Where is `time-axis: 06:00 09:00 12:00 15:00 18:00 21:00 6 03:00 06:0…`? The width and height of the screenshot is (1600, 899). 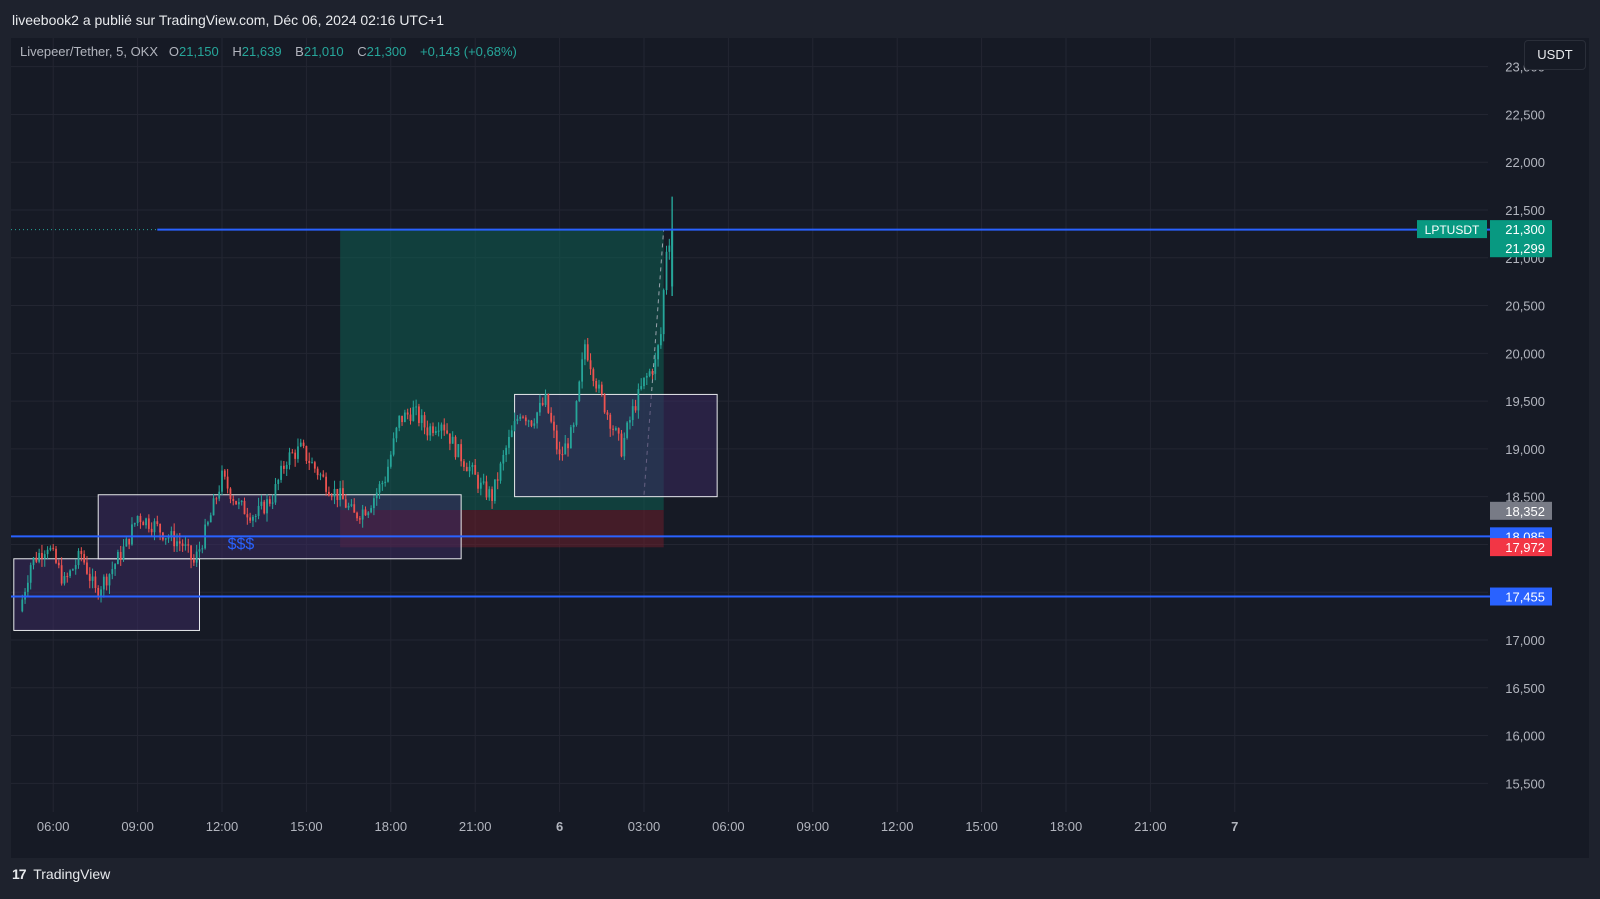 time-axis: 06:00 09:00 12:00 15:00 18:00 21:00 6 03:00 06:0… is located at coordinates (637, 826).